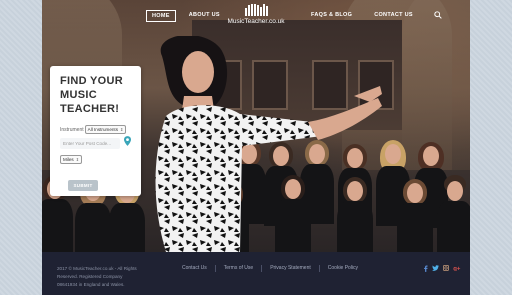 This screenshot has width=512, height=295. What do you see at coordinates (204, 16) in the screenshot?
I see `nav-about-us: ABOUT US` at bounding box center [204, 16].